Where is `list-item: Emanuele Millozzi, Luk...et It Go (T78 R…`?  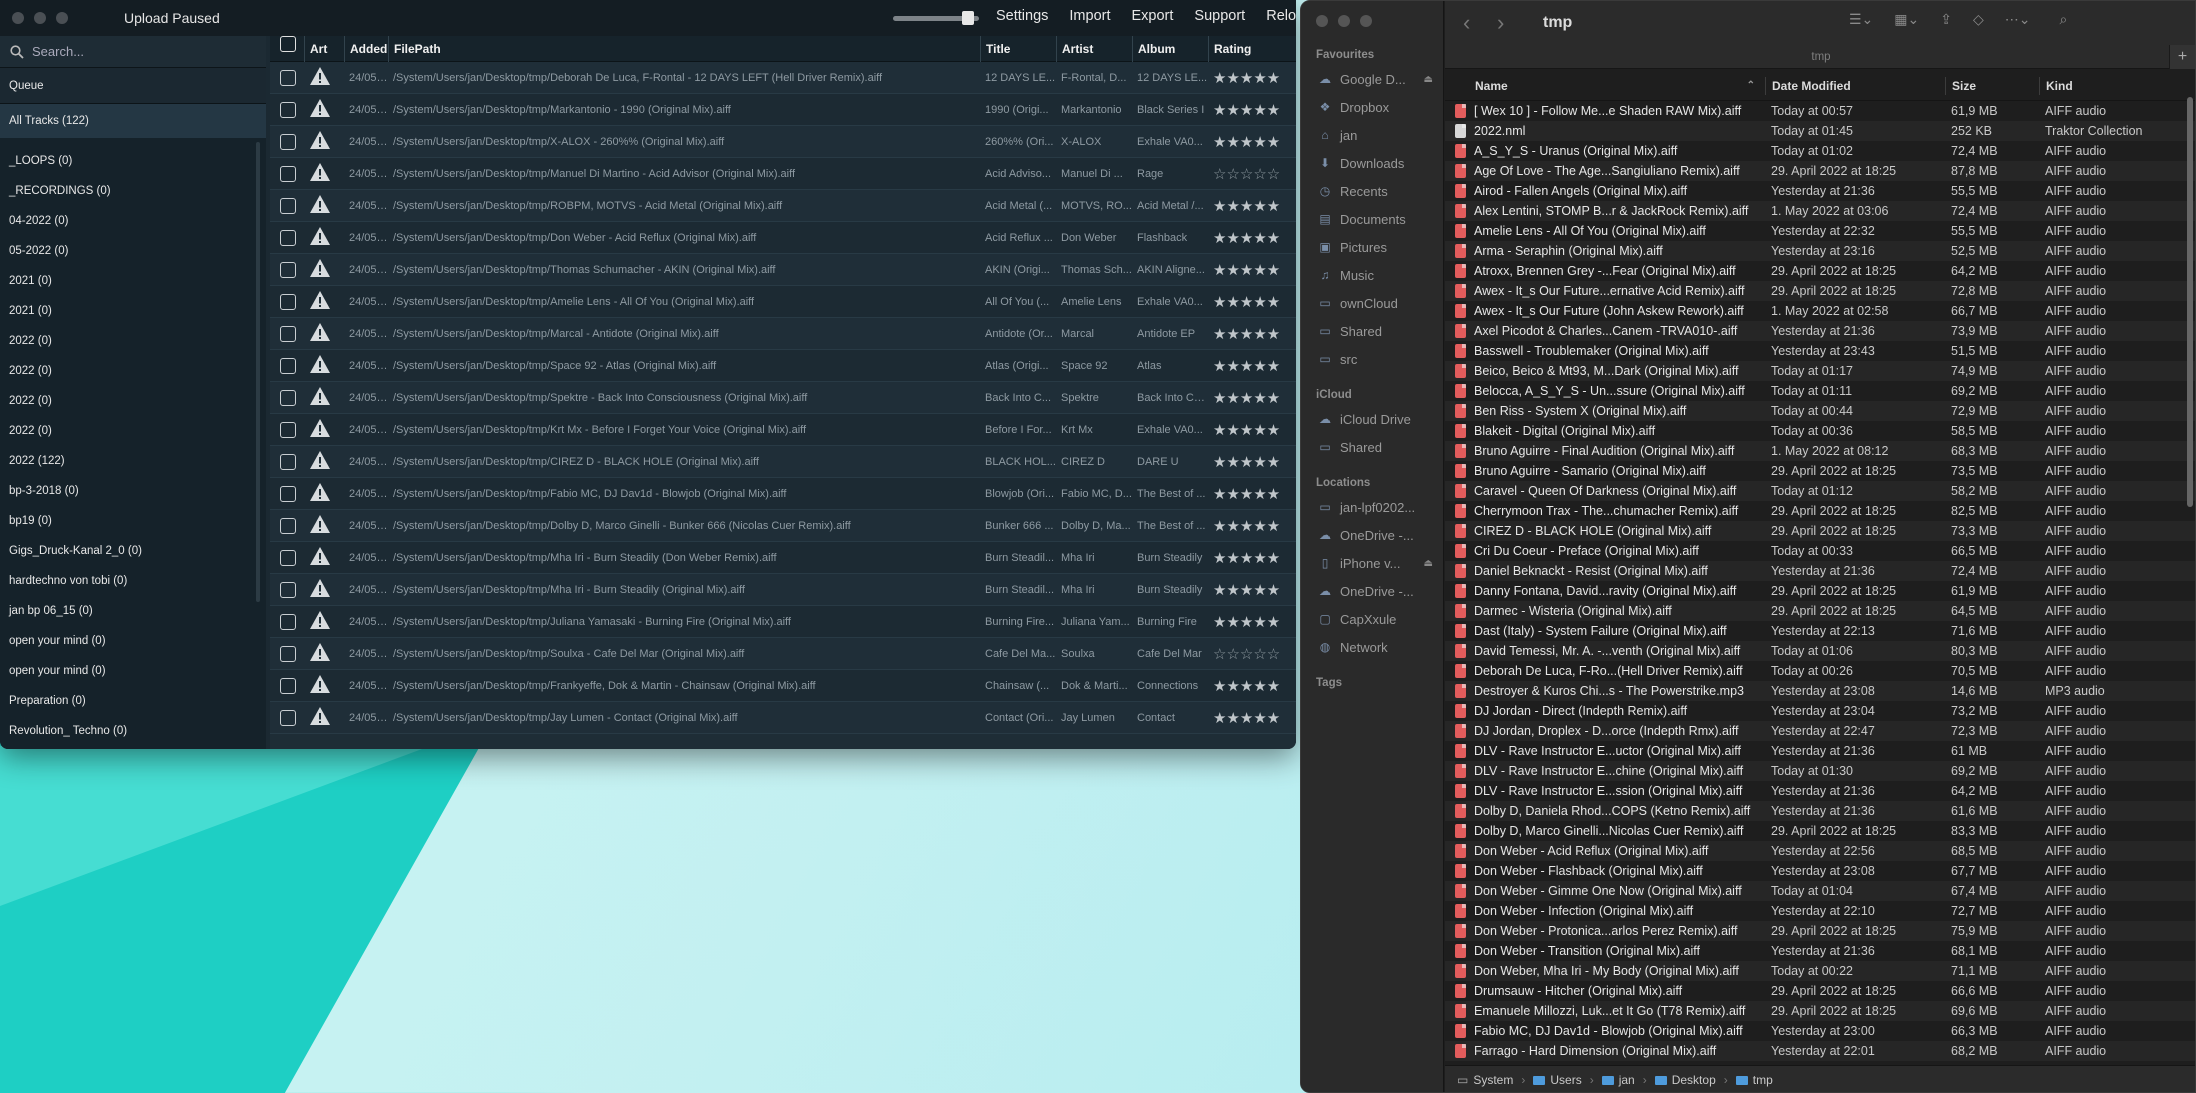 list-item: Emanuele Millozzi, Luk...et It Go (T78 R… is located at coordinates (1820, 1011).